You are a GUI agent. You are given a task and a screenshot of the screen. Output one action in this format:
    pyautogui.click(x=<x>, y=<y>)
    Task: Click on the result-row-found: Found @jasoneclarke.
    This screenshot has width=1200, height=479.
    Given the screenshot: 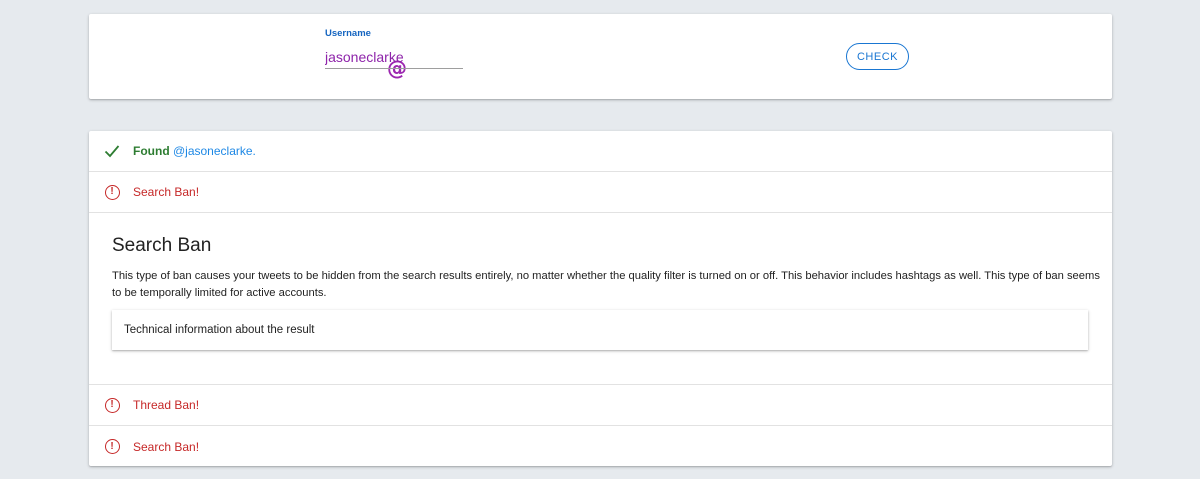 What is the action you would take?
    pyautogui.click(x=600, y=151)
    